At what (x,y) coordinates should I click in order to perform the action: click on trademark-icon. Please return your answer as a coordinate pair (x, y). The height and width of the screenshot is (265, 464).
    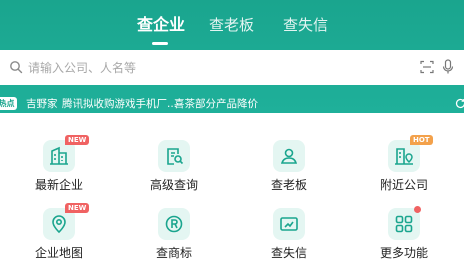
    Looking at the image, I should click on (174, 224).